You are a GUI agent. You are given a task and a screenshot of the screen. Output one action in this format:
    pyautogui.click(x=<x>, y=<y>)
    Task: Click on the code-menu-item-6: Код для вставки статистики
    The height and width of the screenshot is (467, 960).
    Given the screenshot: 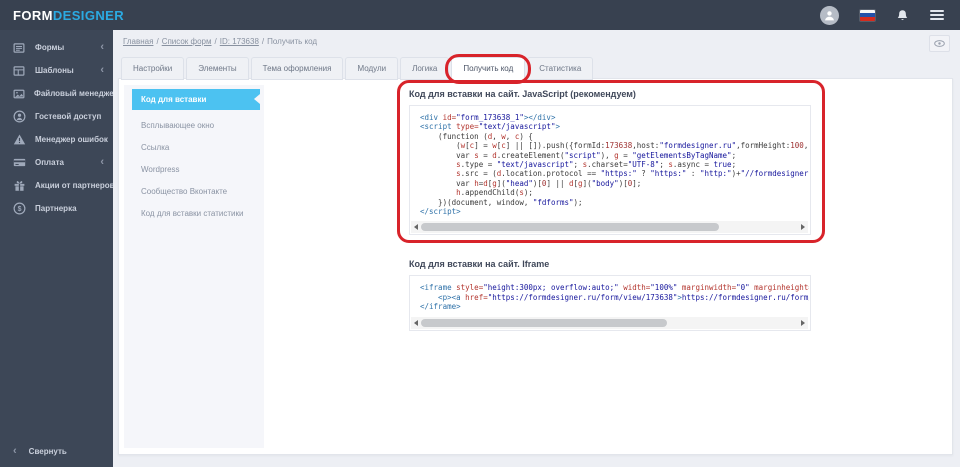 What is the action you would take?
    pyautogui.click(x=196, y=213)
    